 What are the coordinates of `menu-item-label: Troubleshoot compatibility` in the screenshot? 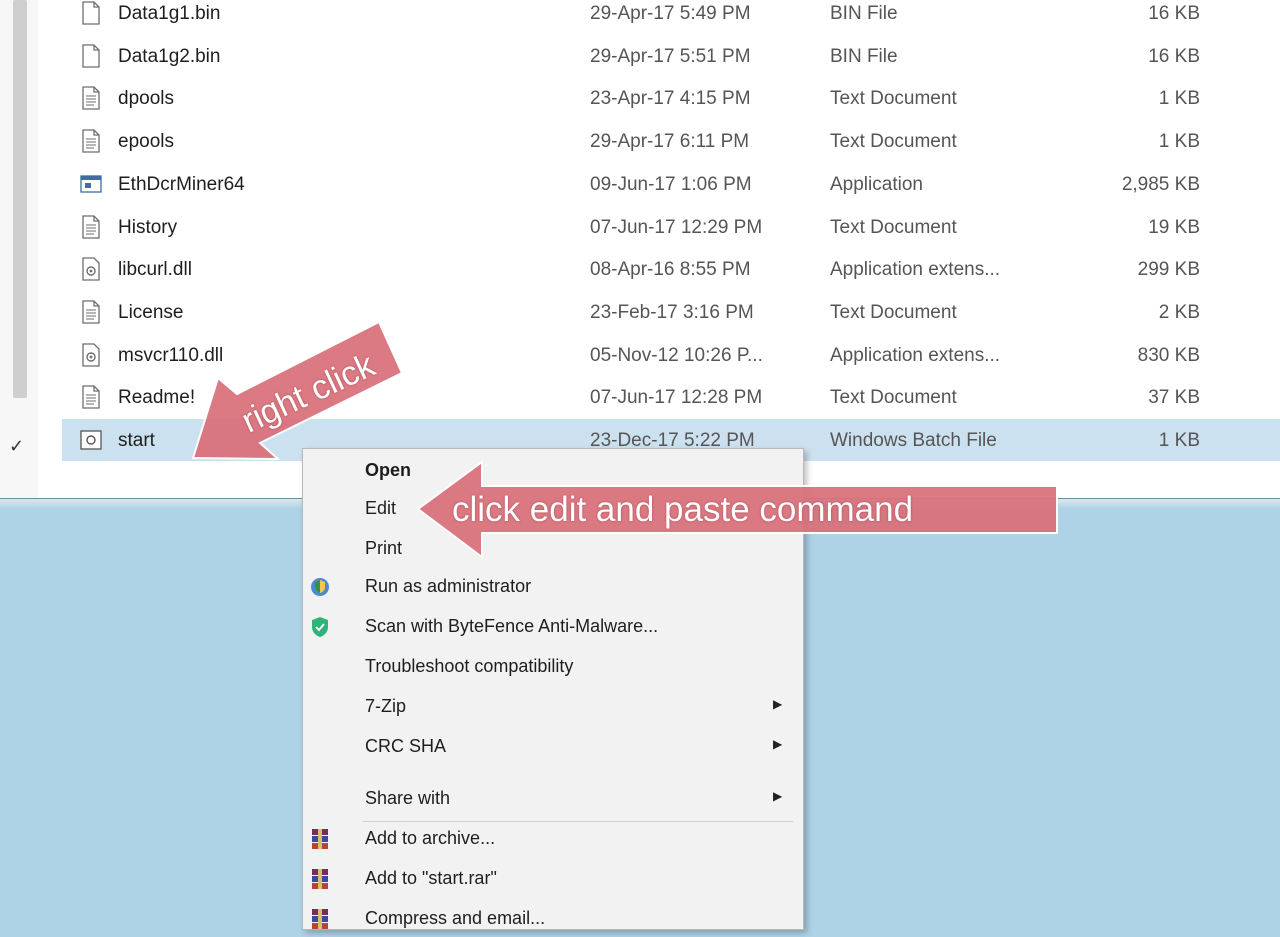 It's located at (469, 666).